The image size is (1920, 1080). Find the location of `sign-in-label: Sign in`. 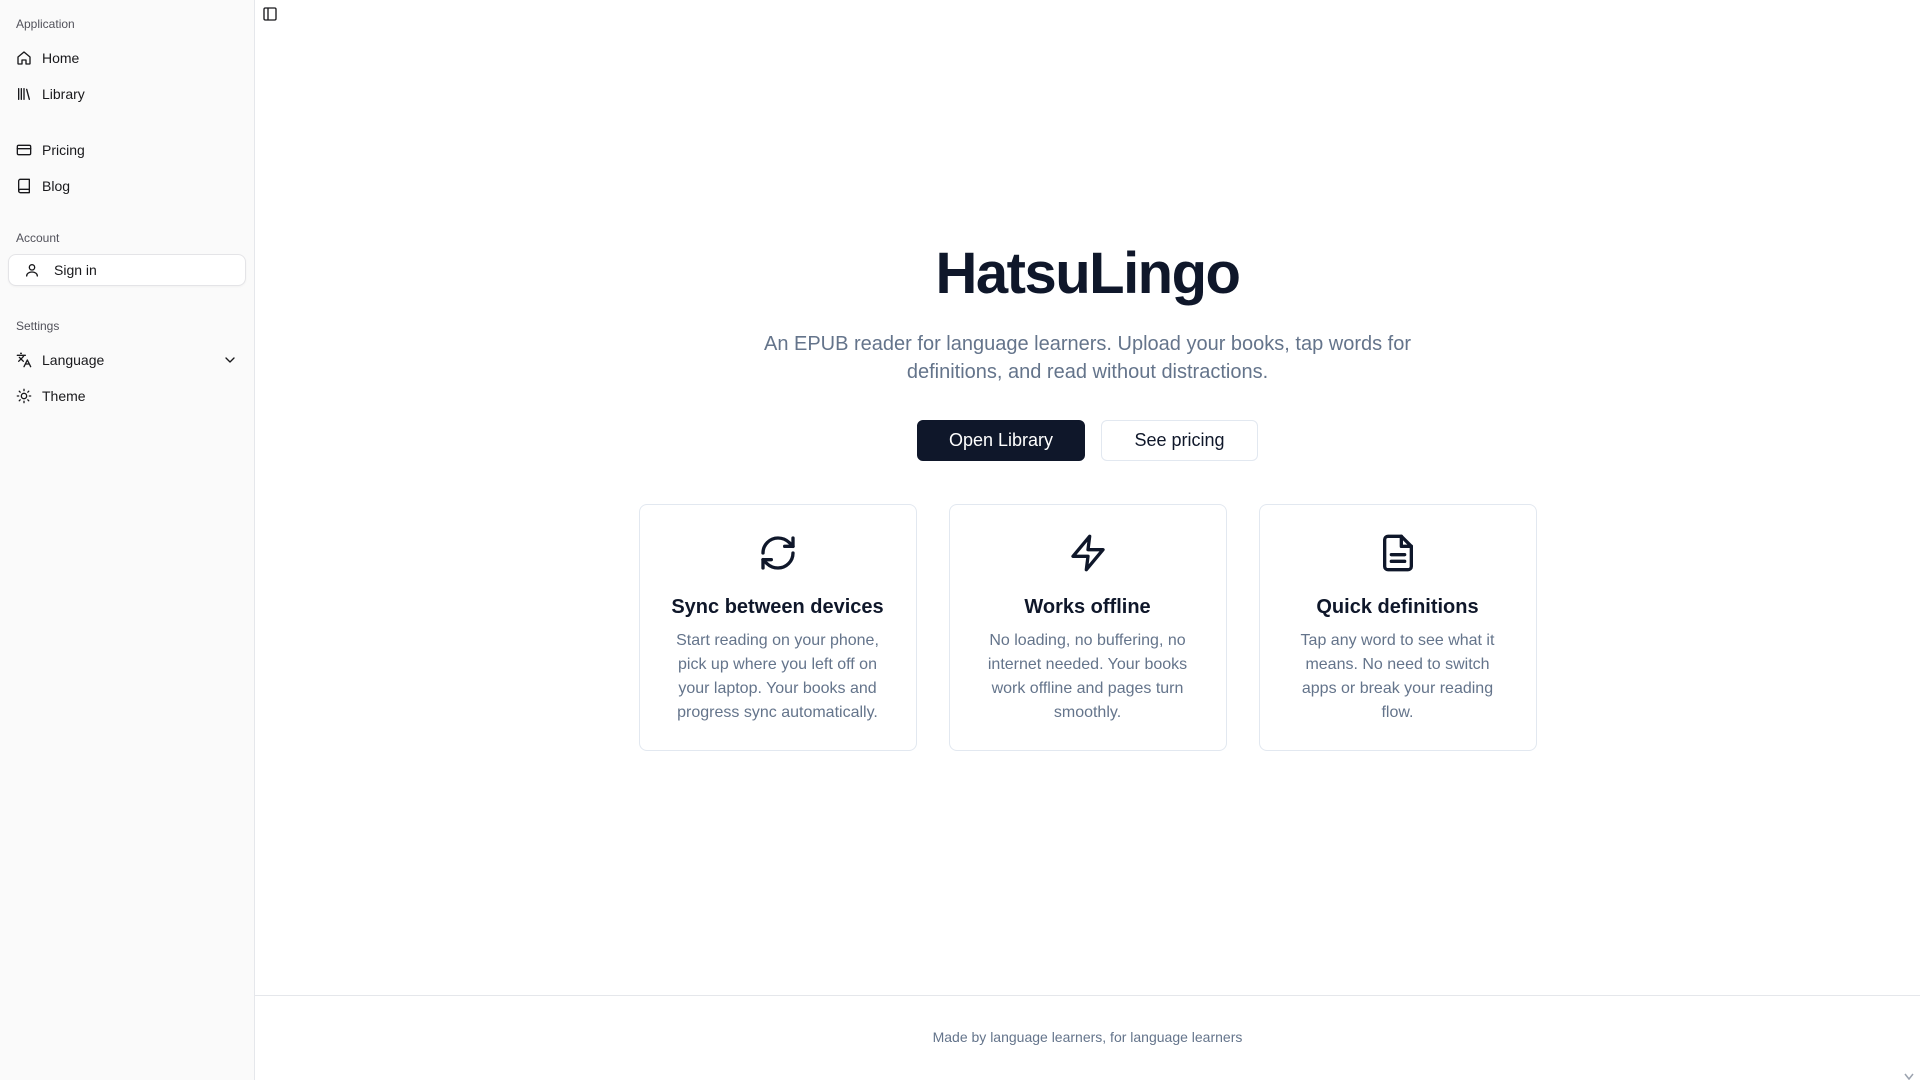

sign-in-label: Sign in is located at coordinates (75, 270).